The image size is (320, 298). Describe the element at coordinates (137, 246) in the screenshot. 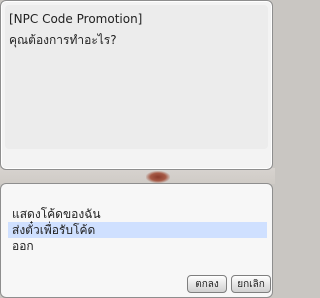

I see `menu-option-exit: ออก` at that location.